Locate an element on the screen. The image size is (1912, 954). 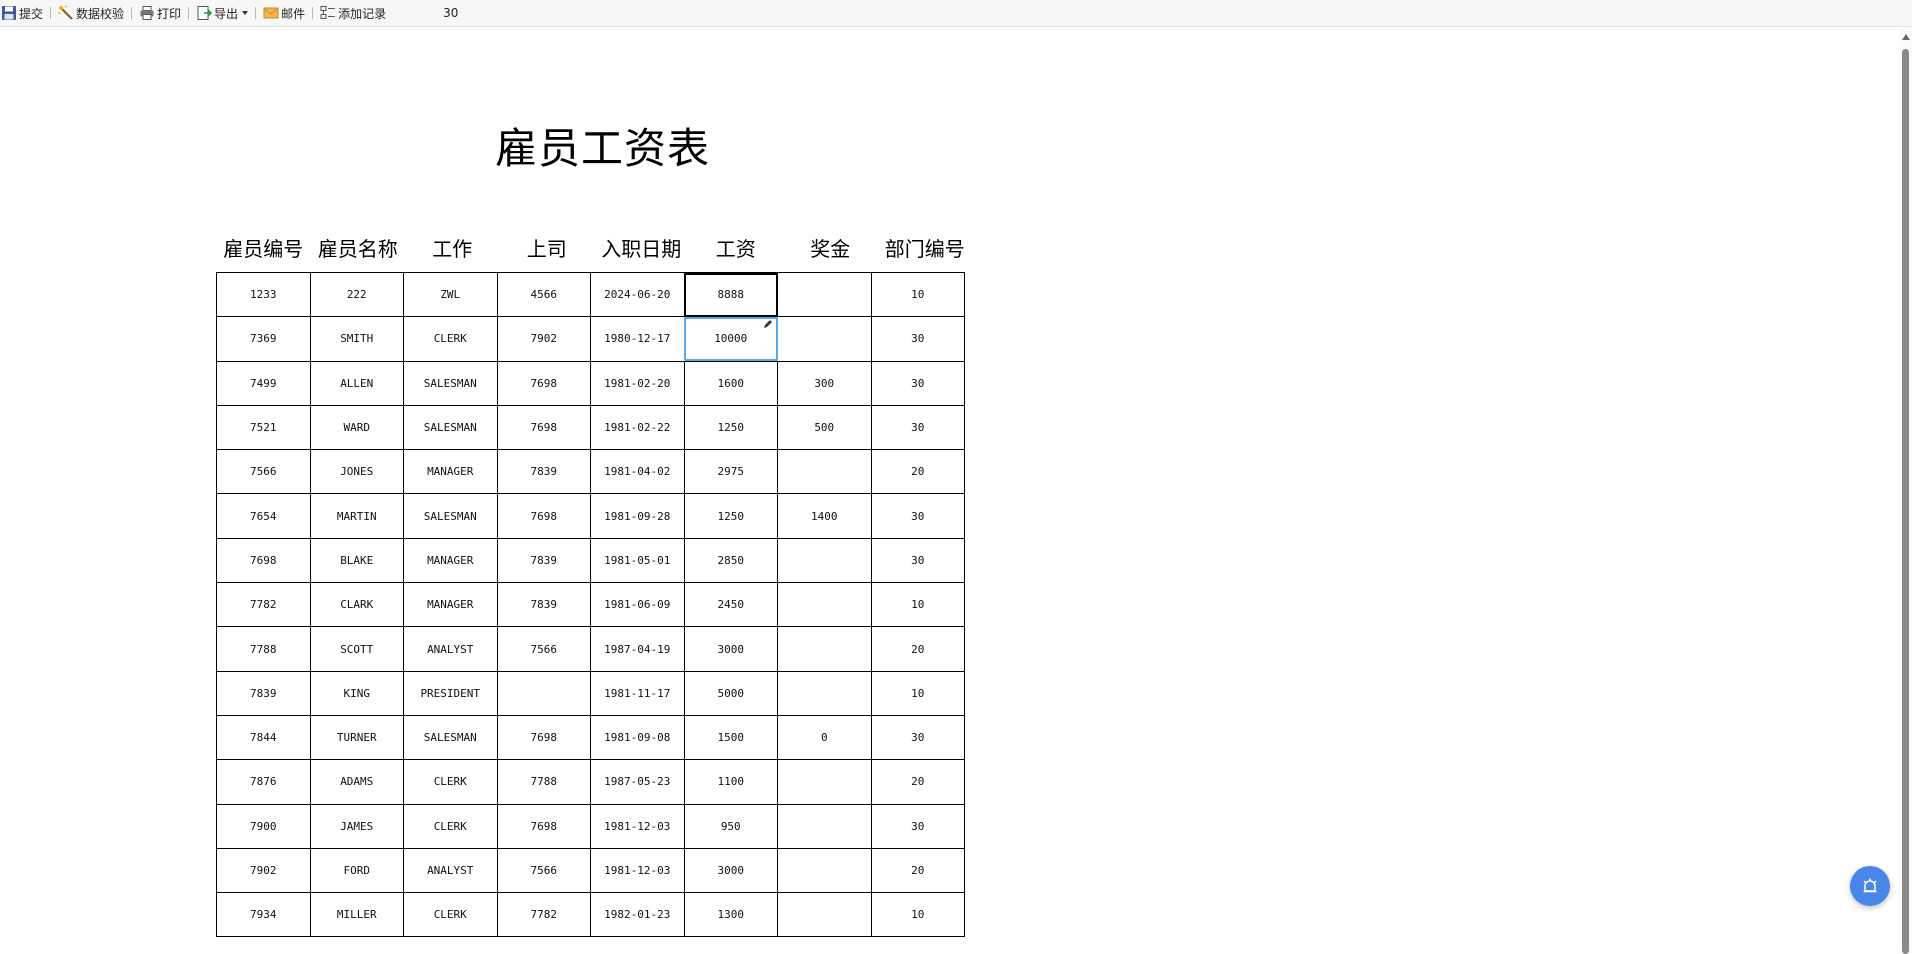
table-cell: 7521 is located at coordinates (263, 427).